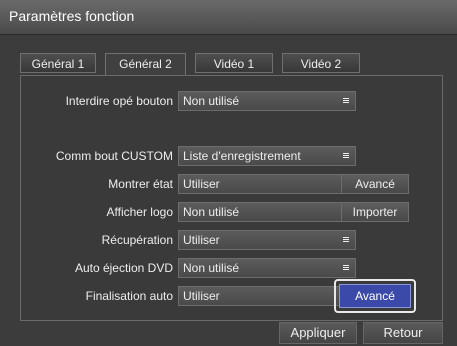 The height and width of the screenshot is (346, 457). I want to click on show-status-advanced-button: Avancé, so click(375, 184).